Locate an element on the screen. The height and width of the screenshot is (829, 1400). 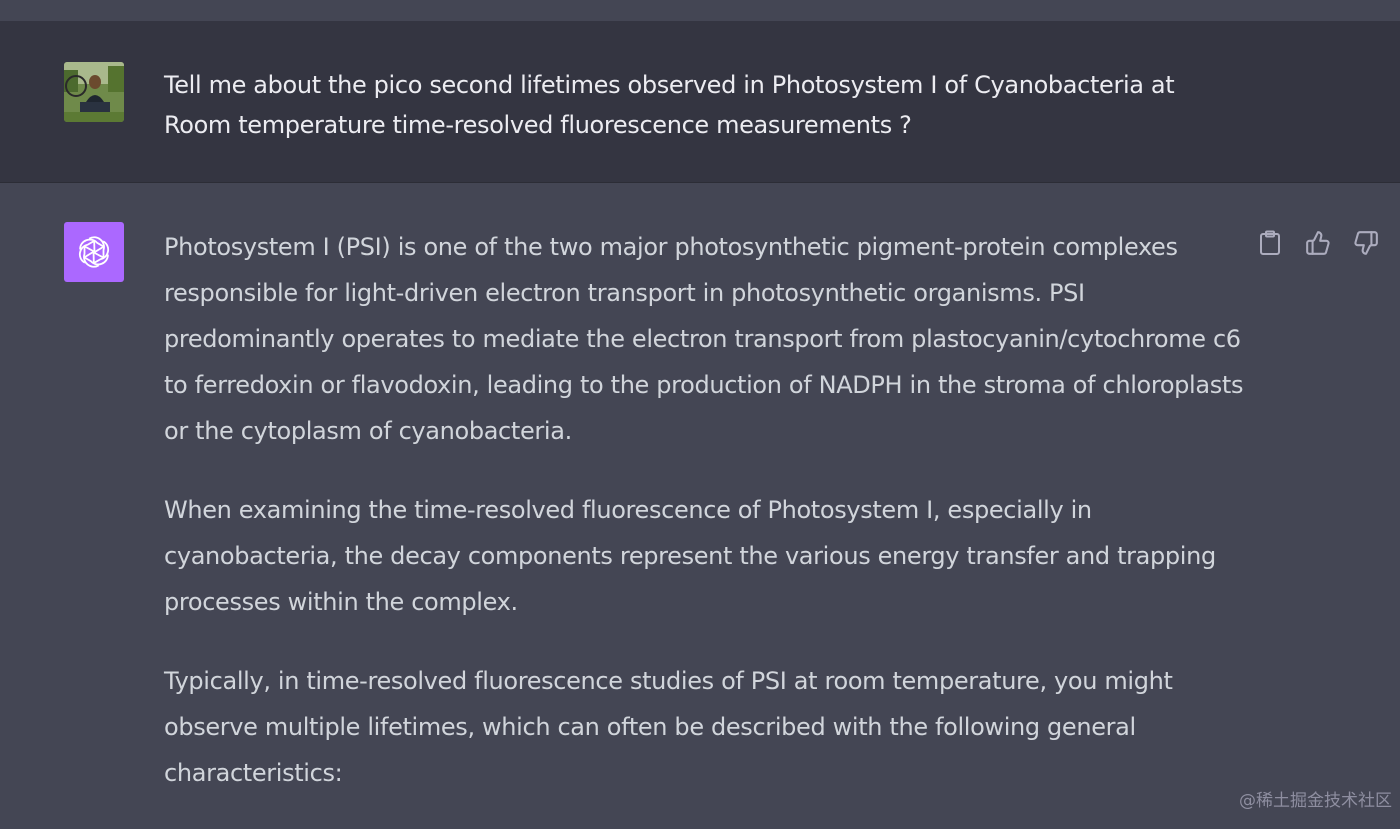
message-actions is located at coordinates (1318, 243).